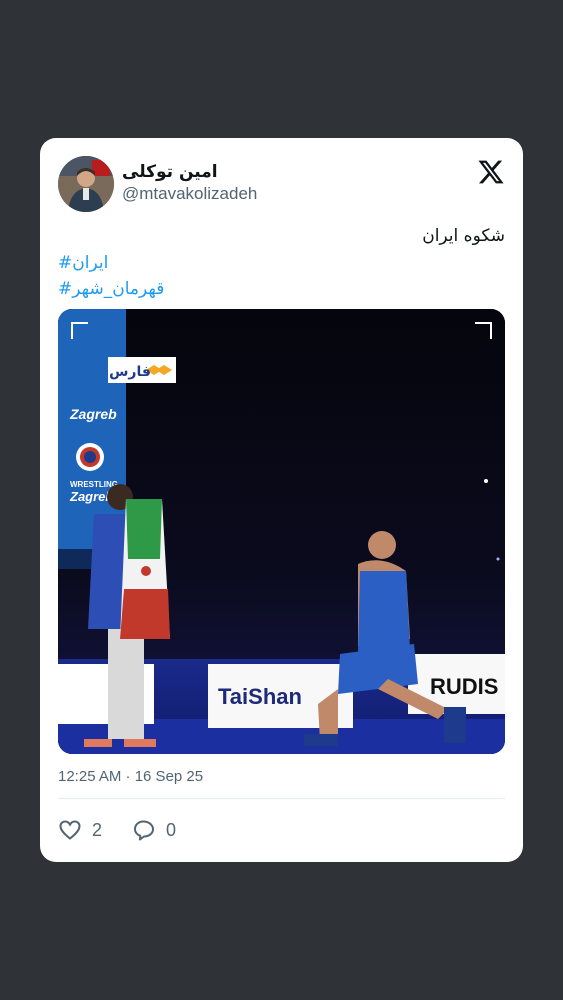  Describe the element at coordinates (97, 829) in the screenshot. I see `like-count: 2` at that location.